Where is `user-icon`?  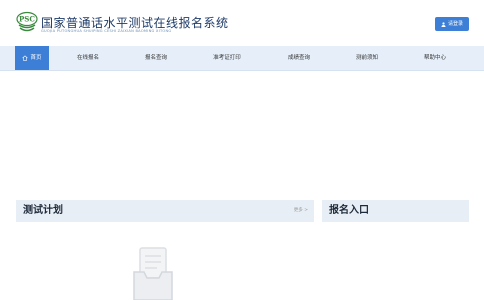
user-icon is located at coordinates (443, 24).